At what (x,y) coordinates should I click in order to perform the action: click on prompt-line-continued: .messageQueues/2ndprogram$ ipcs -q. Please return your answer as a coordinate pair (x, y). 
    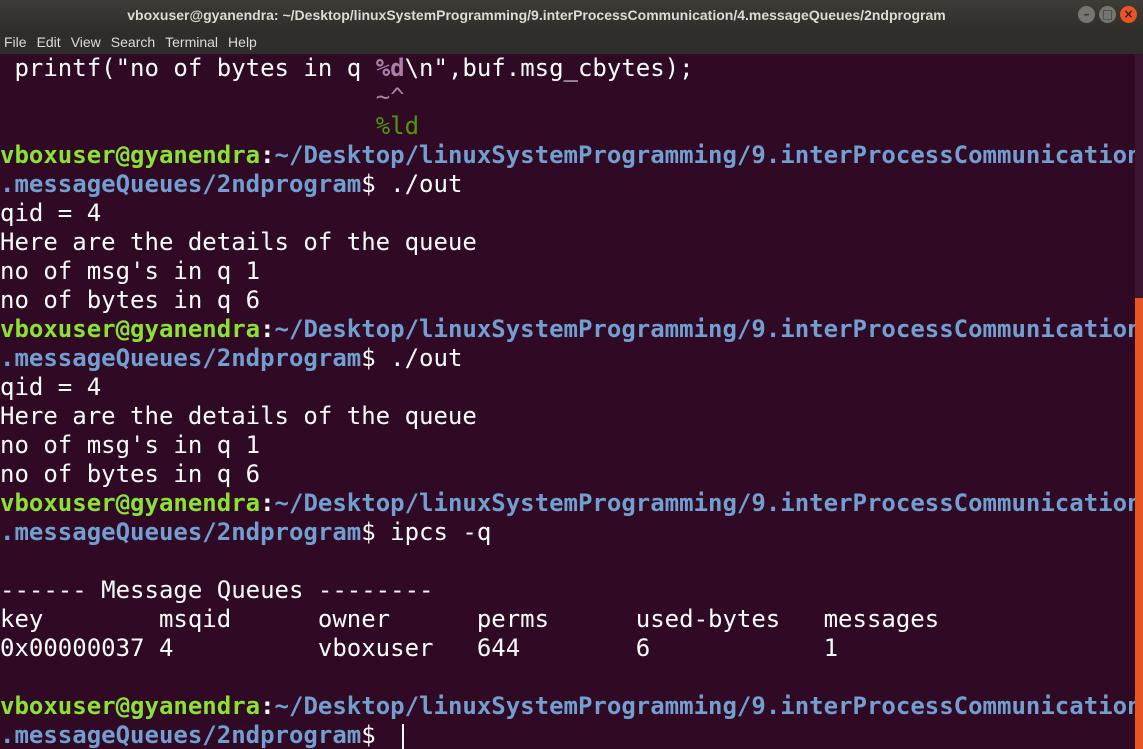
    Looking at the image, I should click on (245, 532).